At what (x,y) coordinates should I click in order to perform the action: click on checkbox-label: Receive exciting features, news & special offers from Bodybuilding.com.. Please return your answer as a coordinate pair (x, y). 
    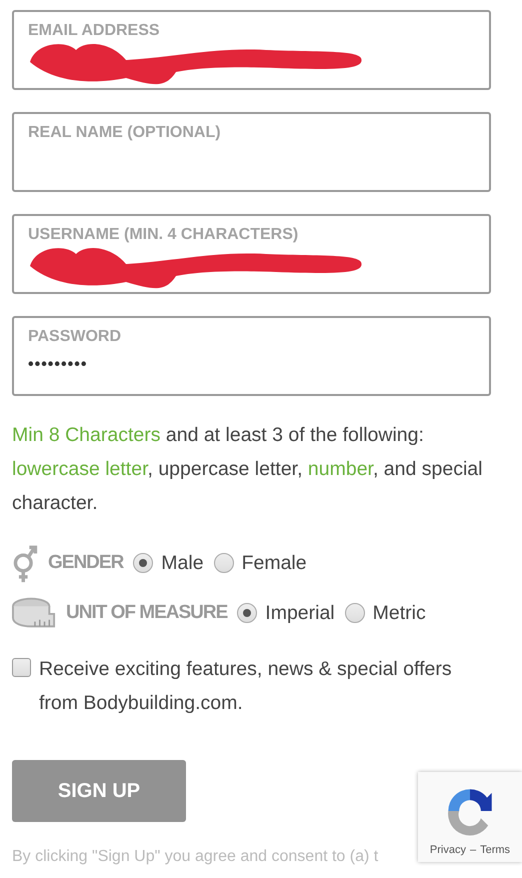
    Looking at the image, I should click on (246, 686).